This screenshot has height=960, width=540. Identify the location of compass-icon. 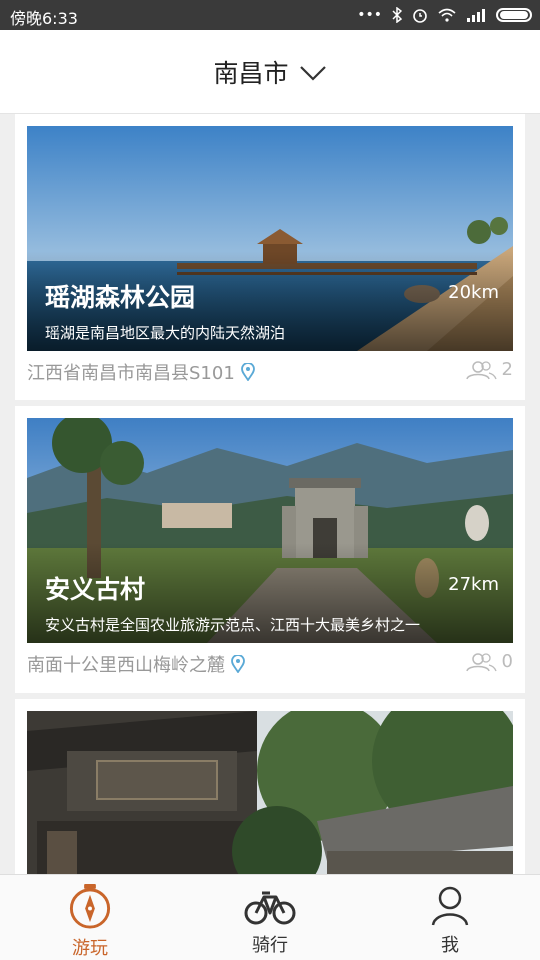
(90, 906).